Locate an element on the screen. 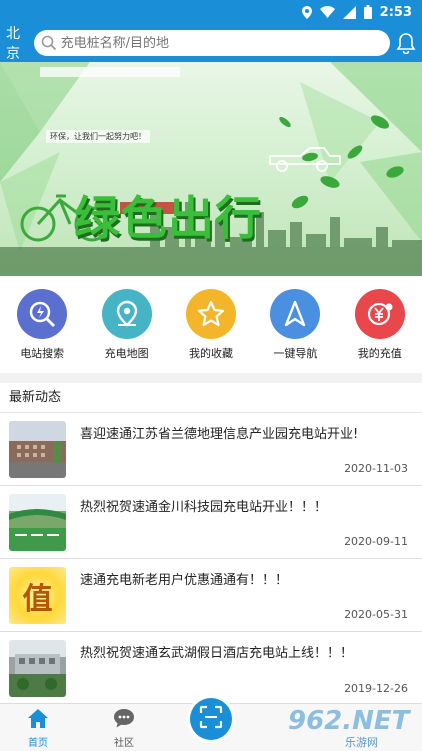 Image resolution: width=422 pixels, height=751 pixels. watermark-logo: 962.NET is located at coordinates (349, 721).